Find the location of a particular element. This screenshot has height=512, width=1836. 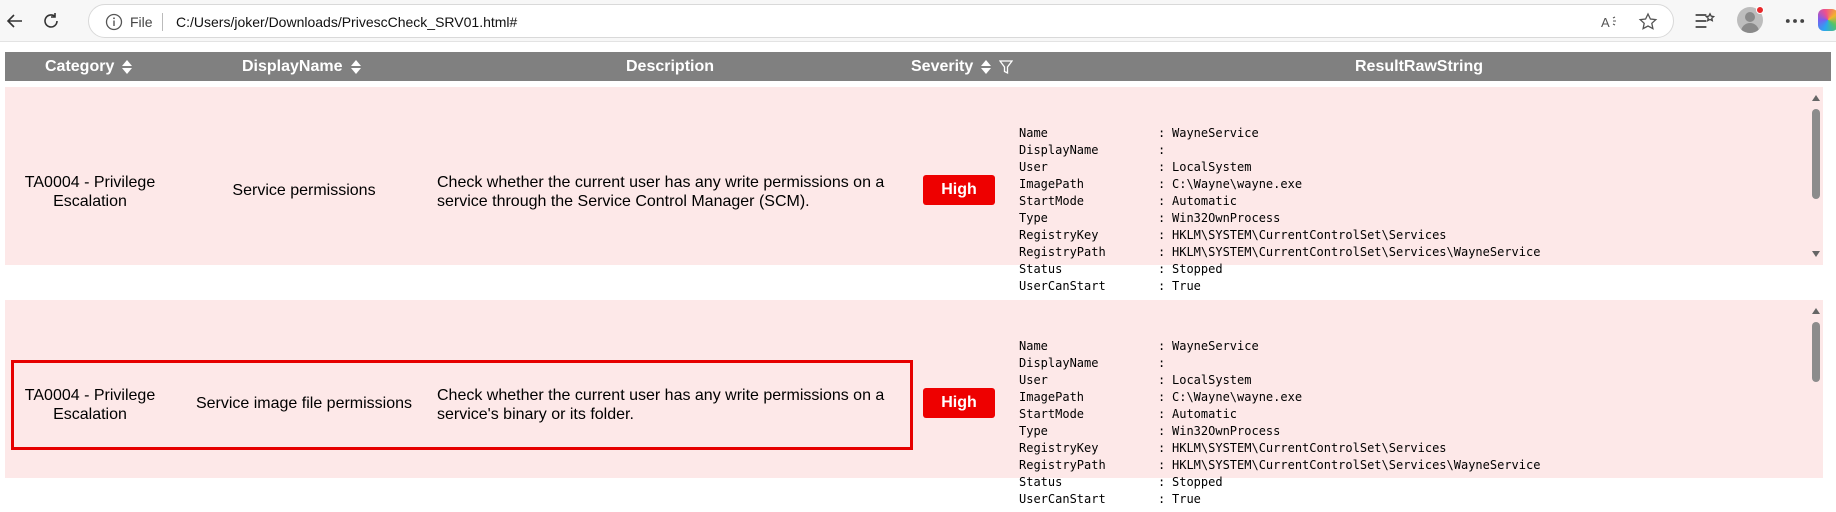

scroll-down-icon is located at coordinates (1816, 254).